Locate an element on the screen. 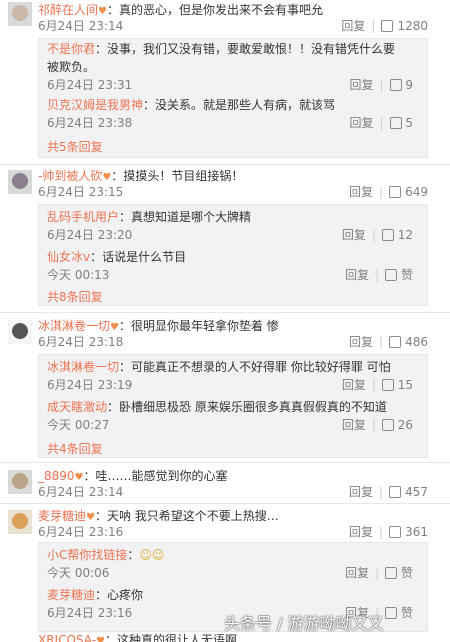 The image size is (450, 642). timestamp: 今天 00:06 is located at coordinates (78, 573).